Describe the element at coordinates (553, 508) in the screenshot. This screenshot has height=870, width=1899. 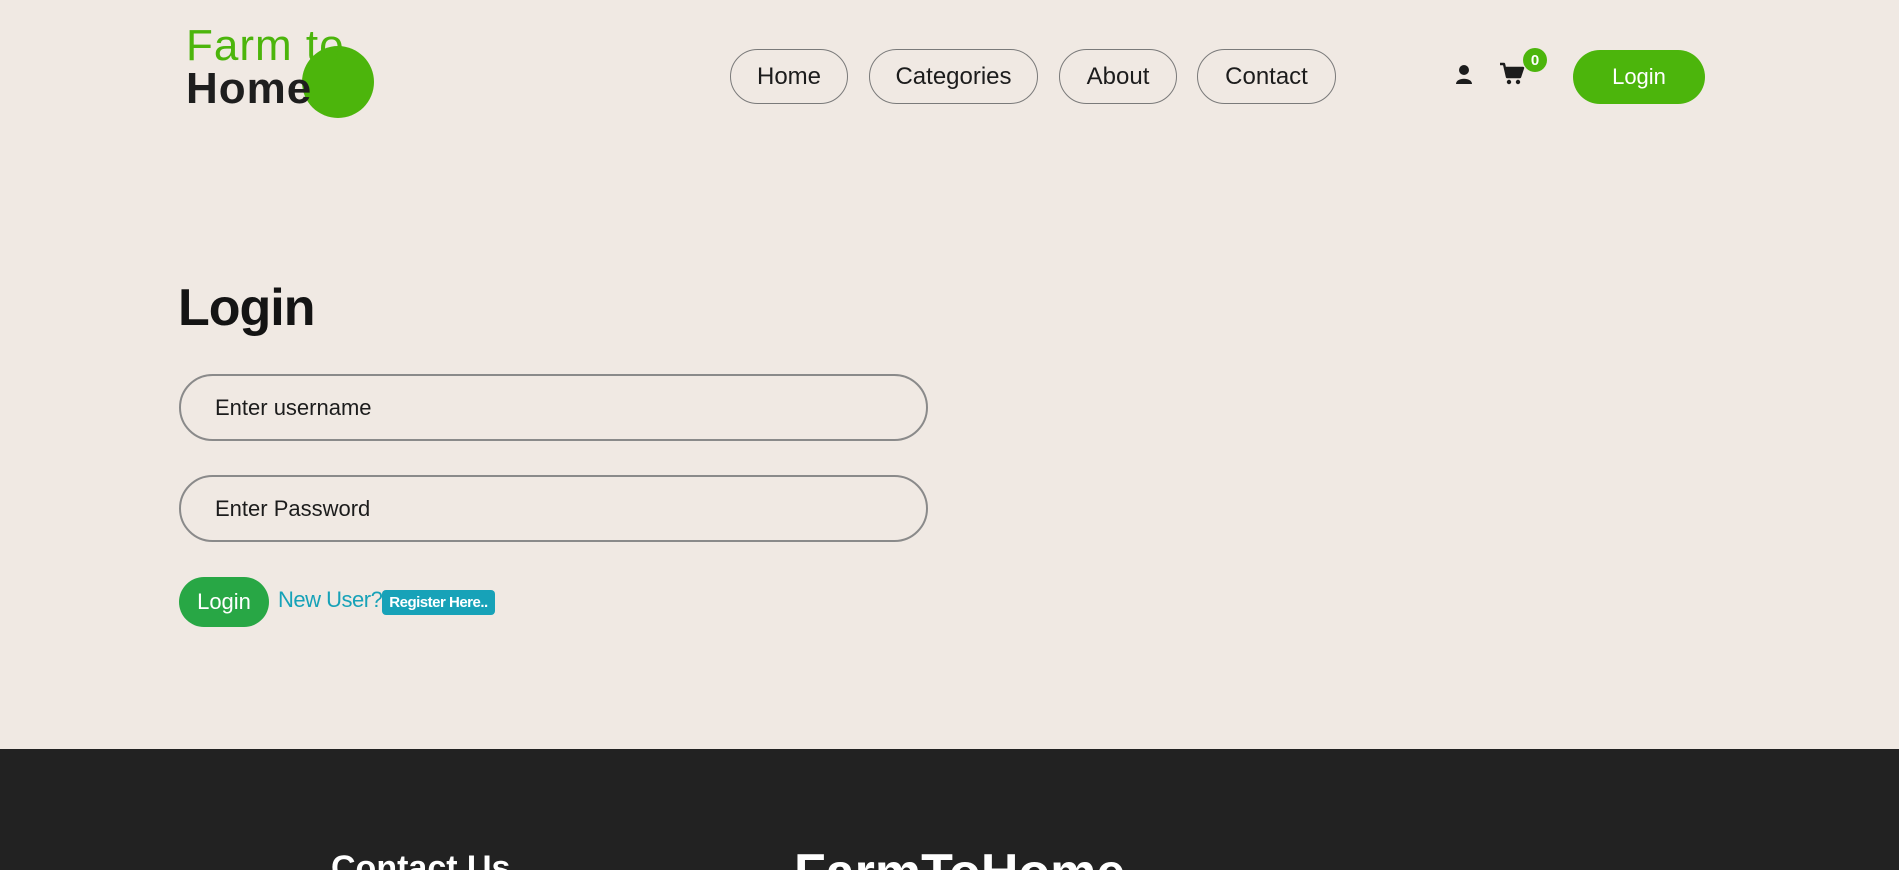
I see `password-input` at that location.